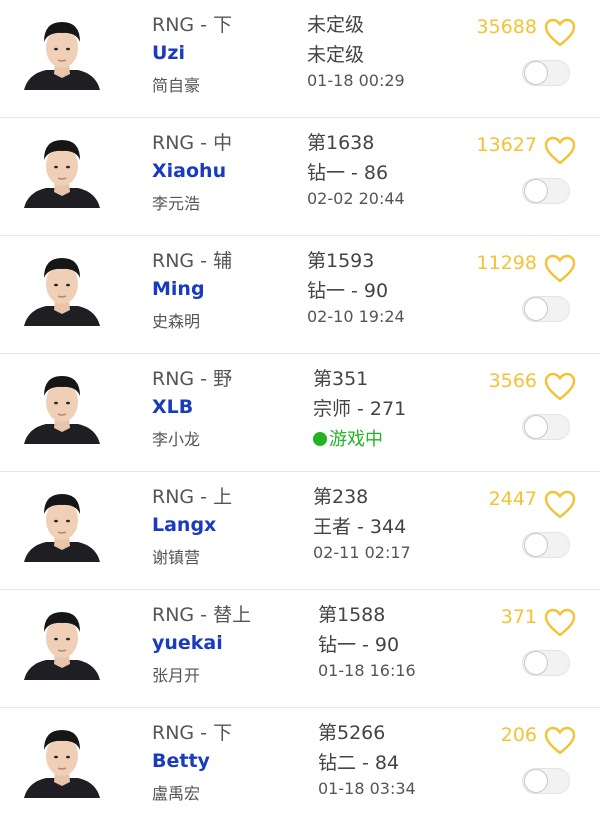 The height and width of the screenshot is (826, 600). I want to click on tier-points: 钻一 - 86, so click(348, 173).